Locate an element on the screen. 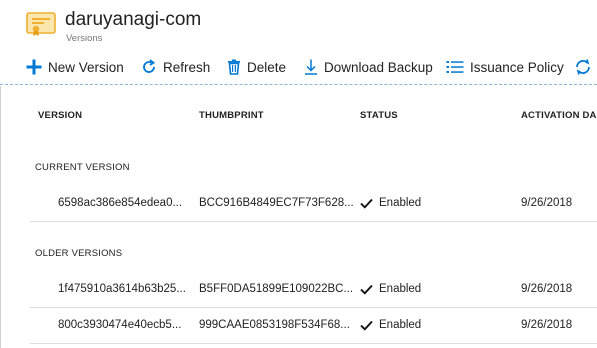 This screenshot has width=597, height=348. refresh-label: Refresh is located at coordinates (187, 67).